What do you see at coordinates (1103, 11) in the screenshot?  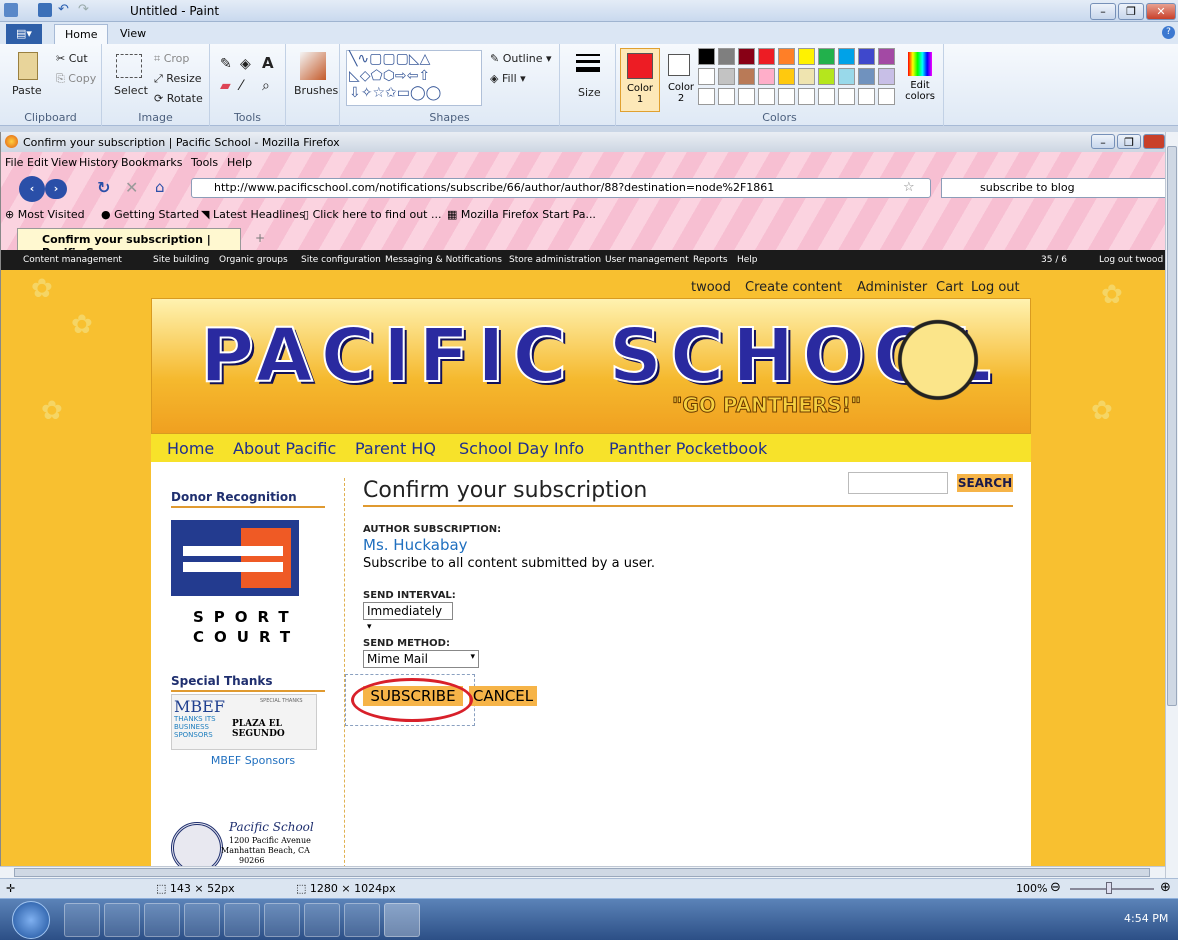 I see `minimize-button: –` at bounding box center [1103, 11].